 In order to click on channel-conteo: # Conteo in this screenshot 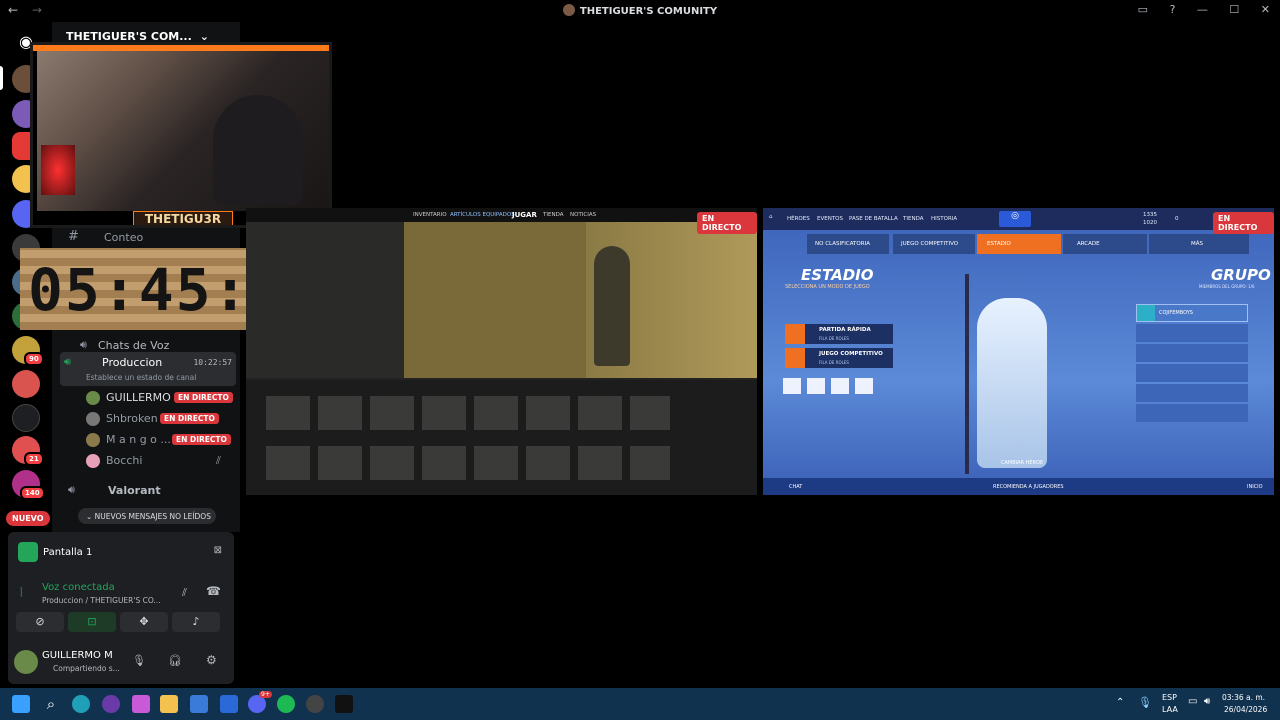, I will do `click(146, 238)`.